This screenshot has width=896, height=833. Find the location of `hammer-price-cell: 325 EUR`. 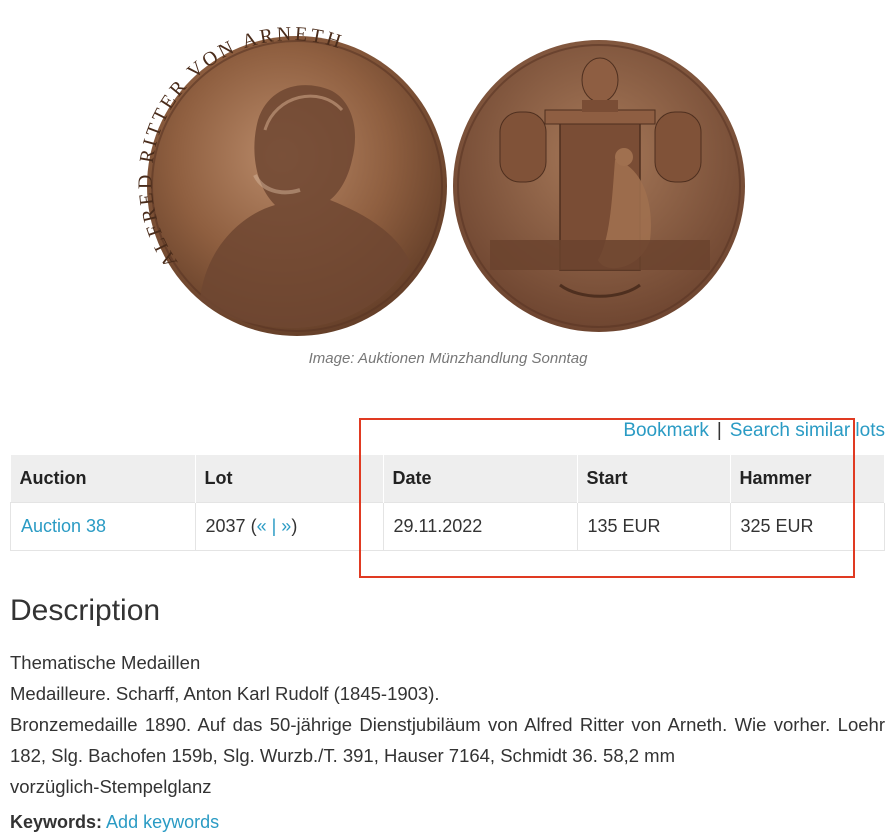

hammer-price-cell: 325 EUR is located at coordinates (807, 526).